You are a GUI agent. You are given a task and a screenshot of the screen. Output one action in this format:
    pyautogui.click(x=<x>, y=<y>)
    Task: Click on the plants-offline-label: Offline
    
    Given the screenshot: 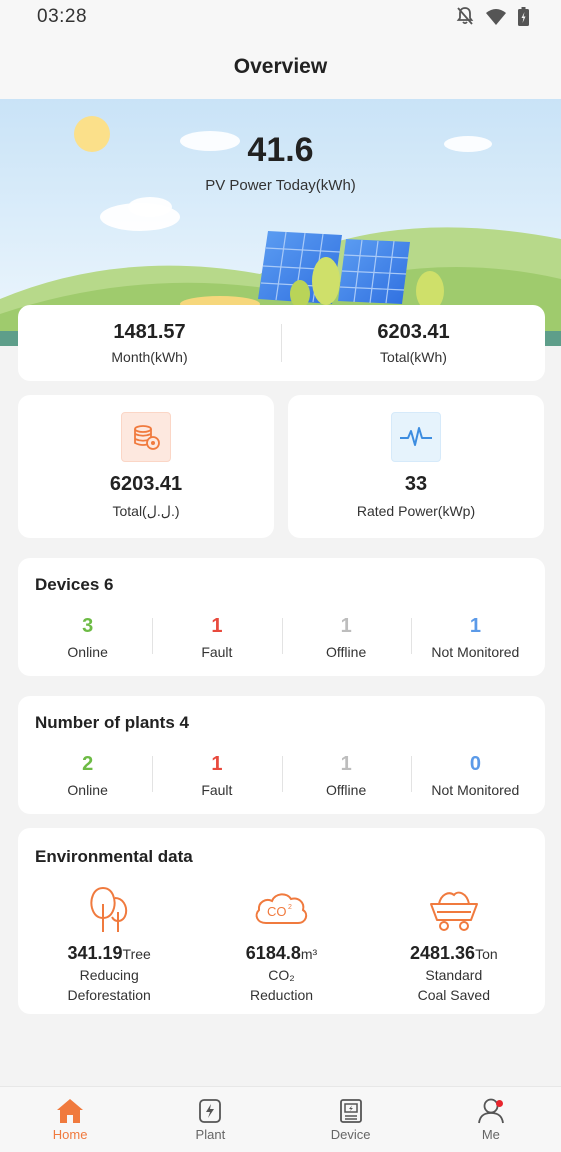 What is the action you would take?
    pyautogui.click(x=346, y=790)
    